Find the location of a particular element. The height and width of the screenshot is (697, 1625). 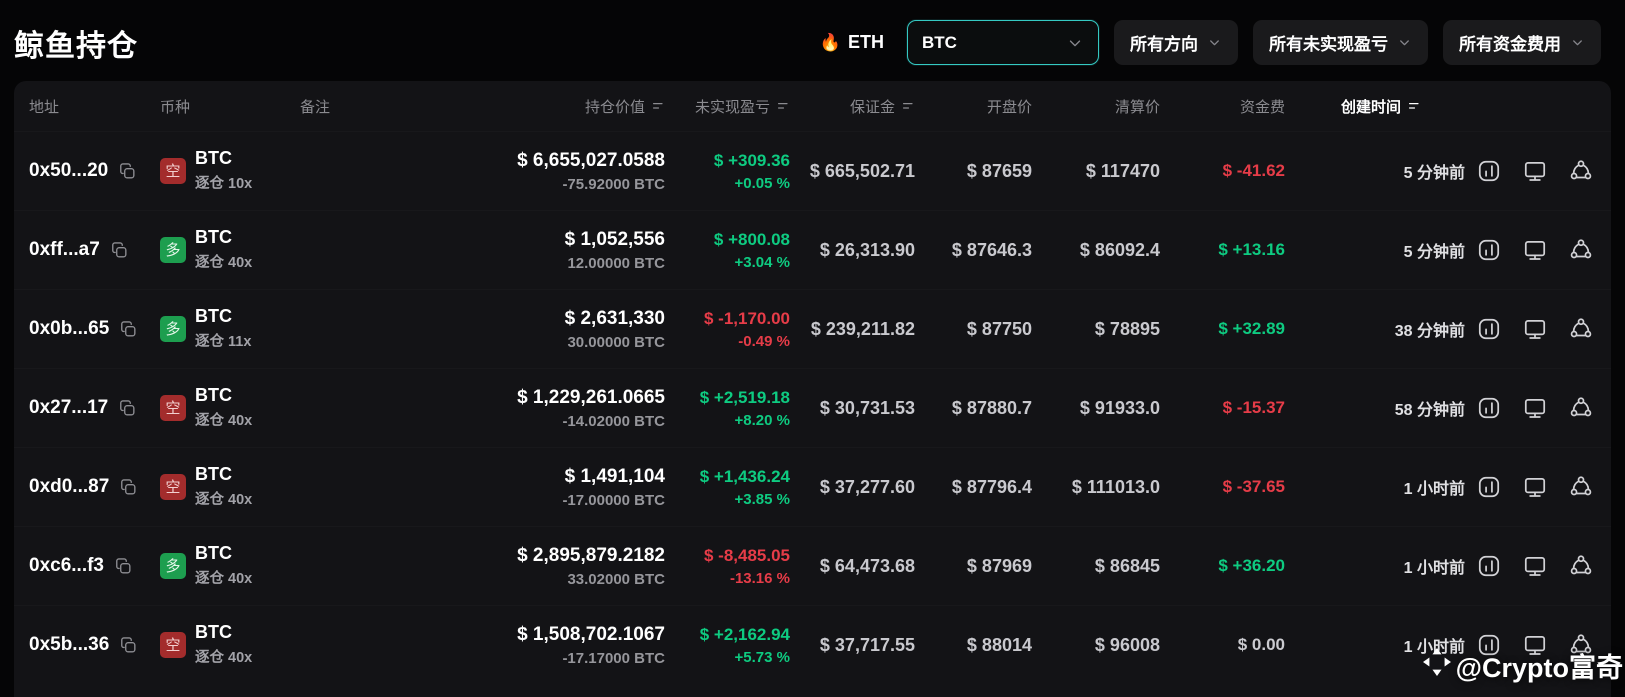

hot-coin-indicator: 🔥 ETH is located at coordinates (852, 42).